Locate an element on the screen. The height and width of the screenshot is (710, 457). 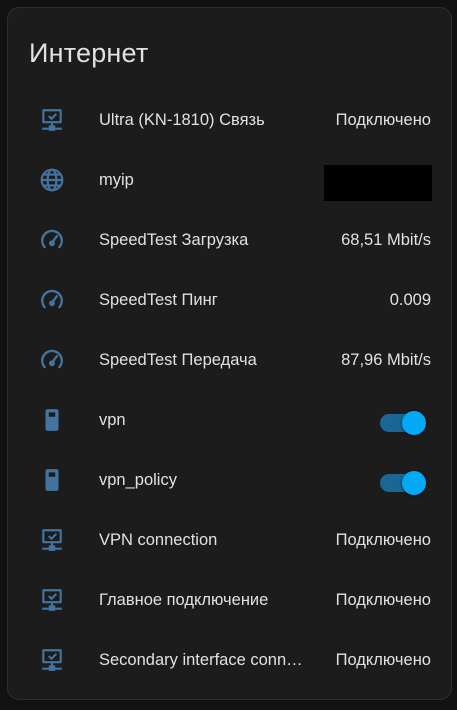
vpn-policy-toggle is located at coordinates (403, 483).